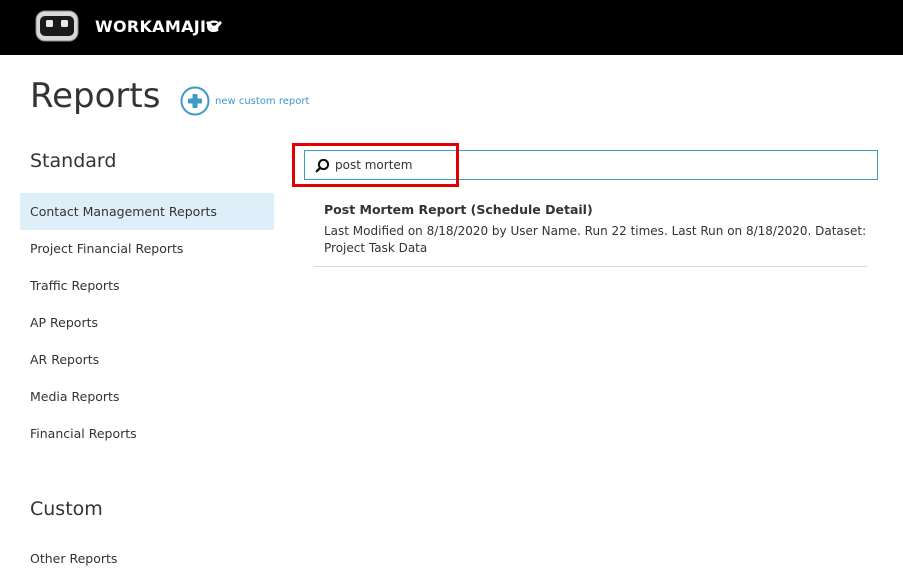  Describe the element at coordinates (147, 433) in the screenshot. I see `sidebar-item-financial-reports: Financial Reports` at that location.